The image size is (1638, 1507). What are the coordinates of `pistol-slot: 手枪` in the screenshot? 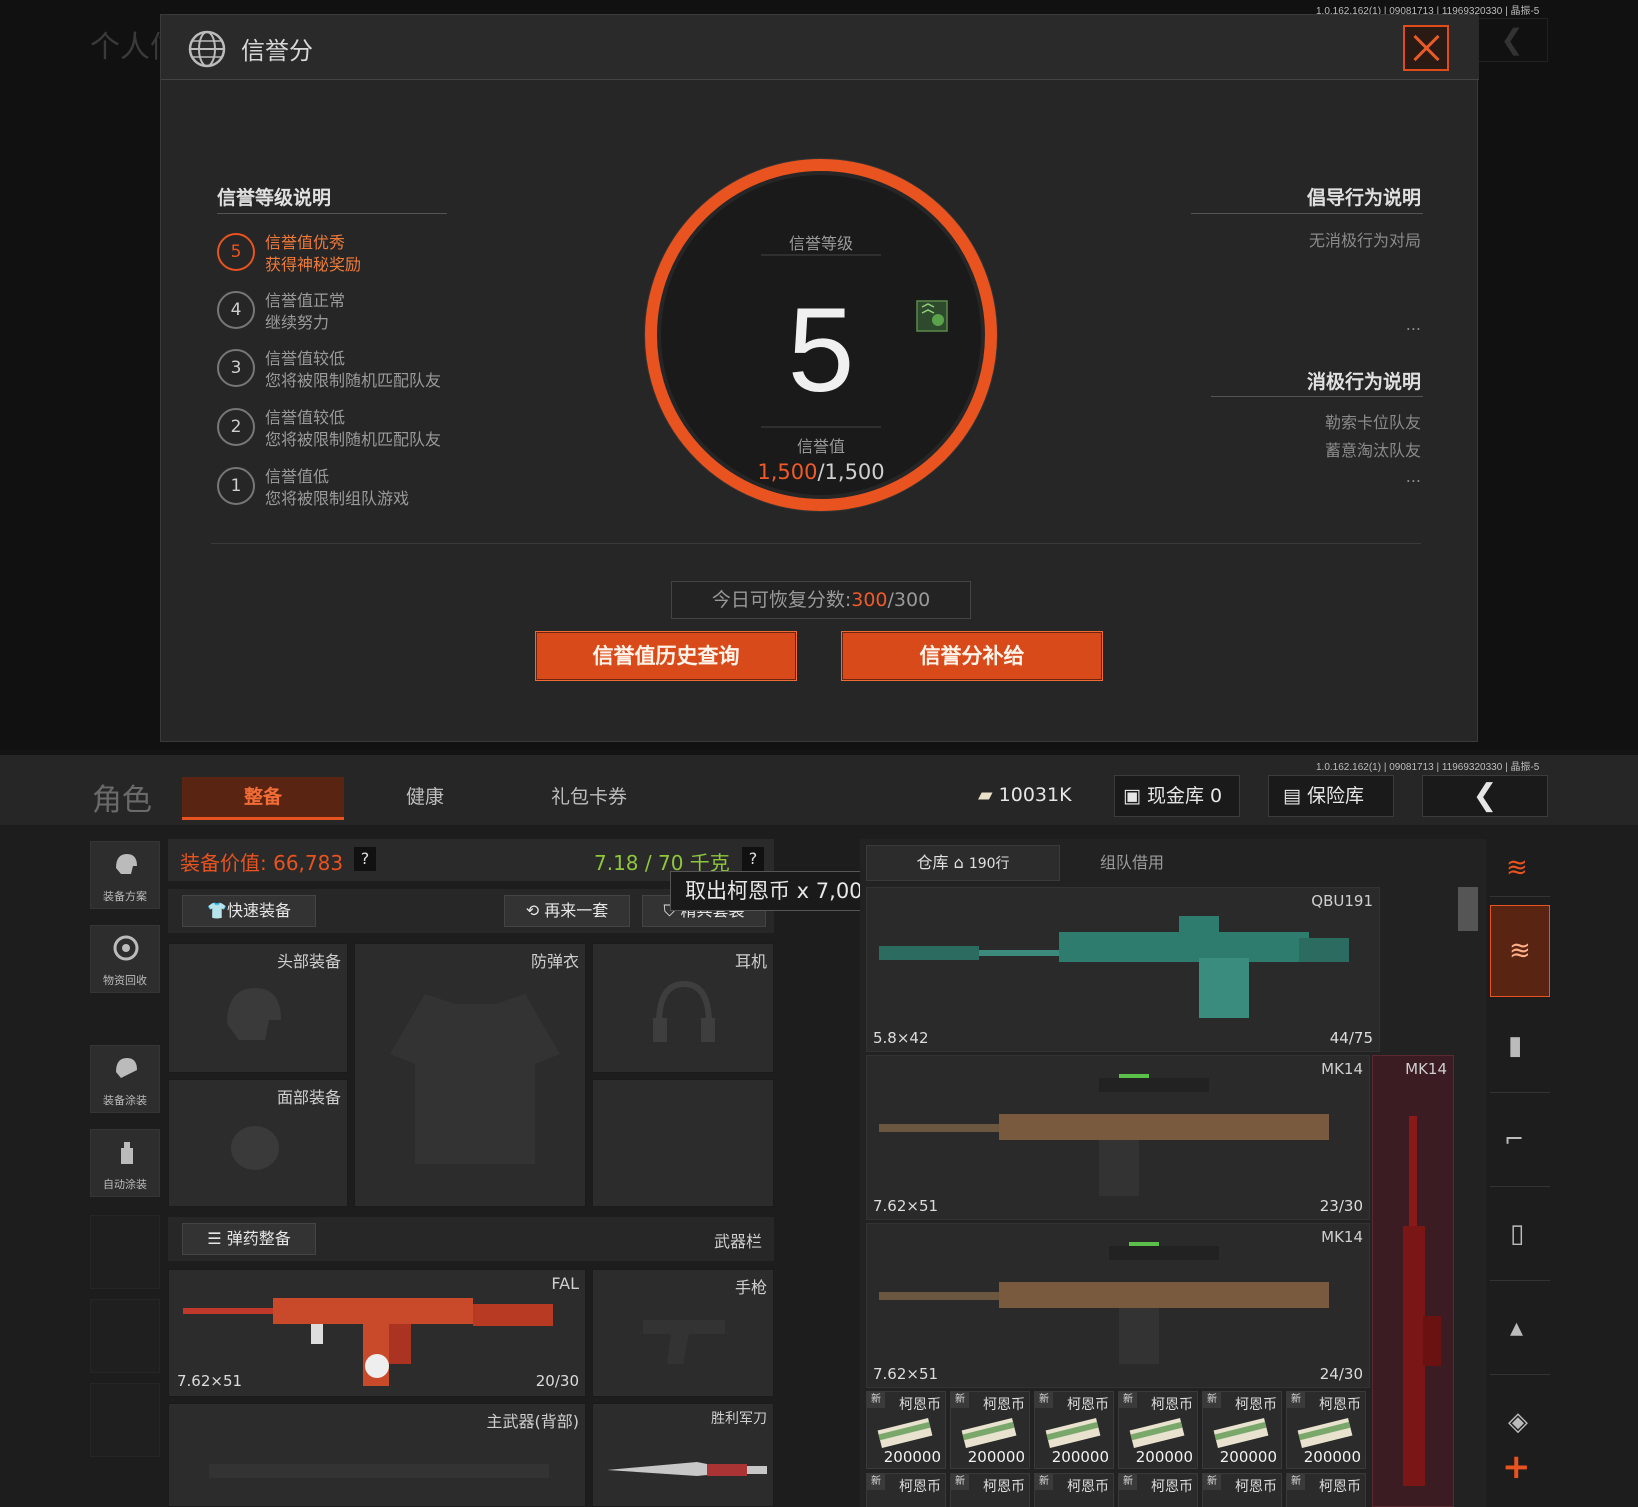 It's located at (683, 1333).